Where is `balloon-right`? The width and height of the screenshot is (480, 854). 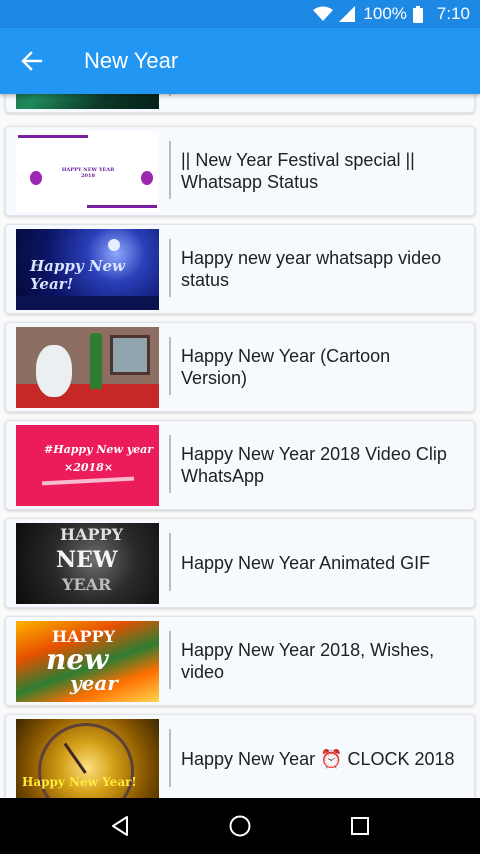 balloon-right is located at coordinates (147, 178).